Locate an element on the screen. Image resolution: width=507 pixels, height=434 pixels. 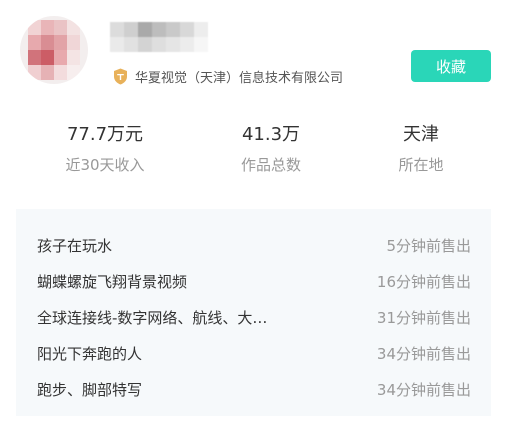
avatar is located at coordinates (54, 50).